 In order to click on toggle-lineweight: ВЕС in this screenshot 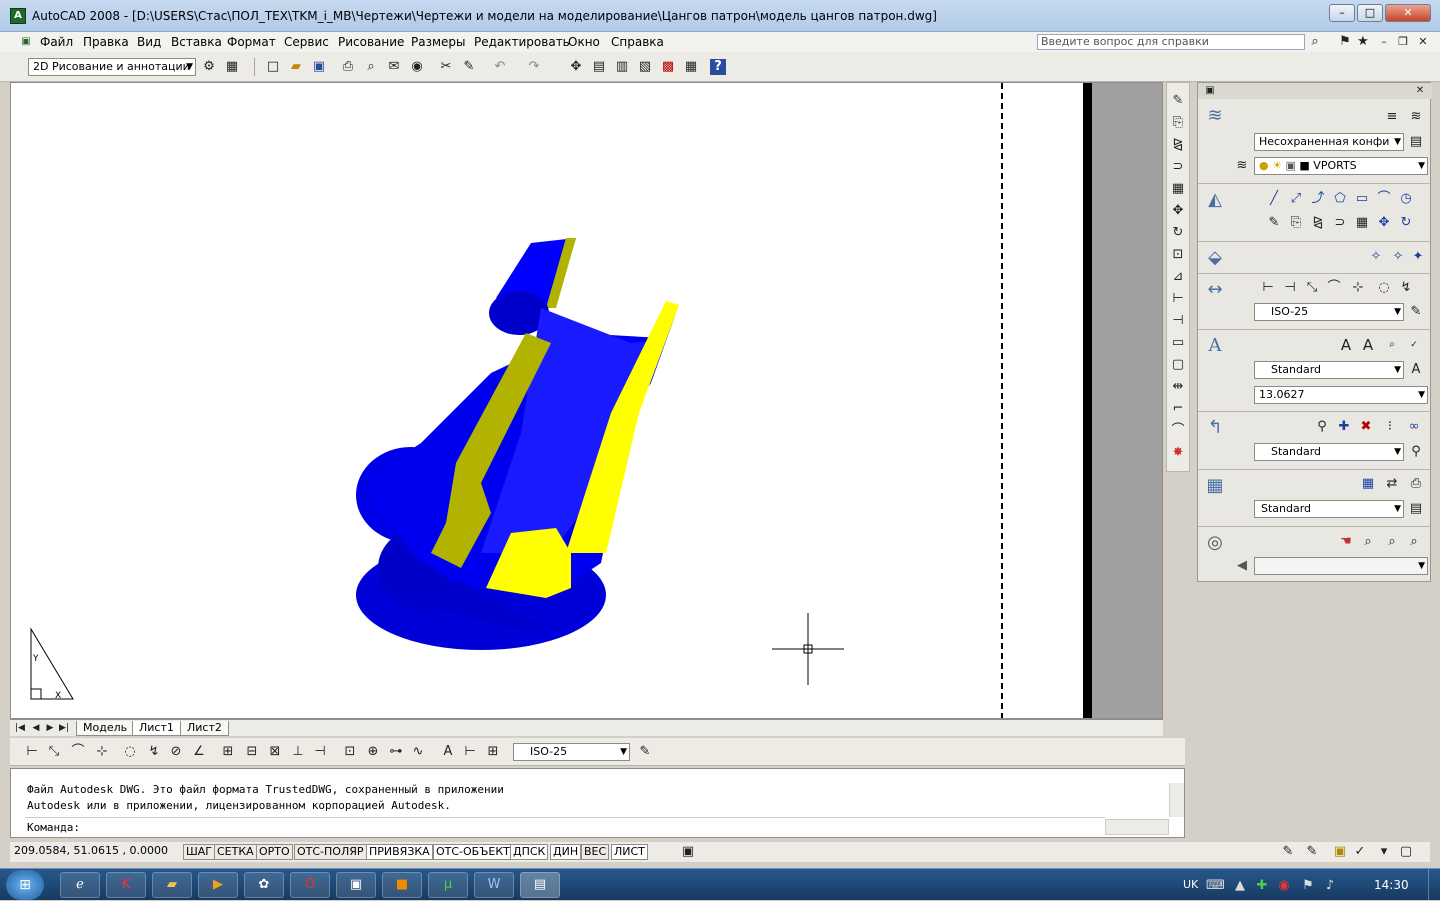, I will do `click(595, 852)`.